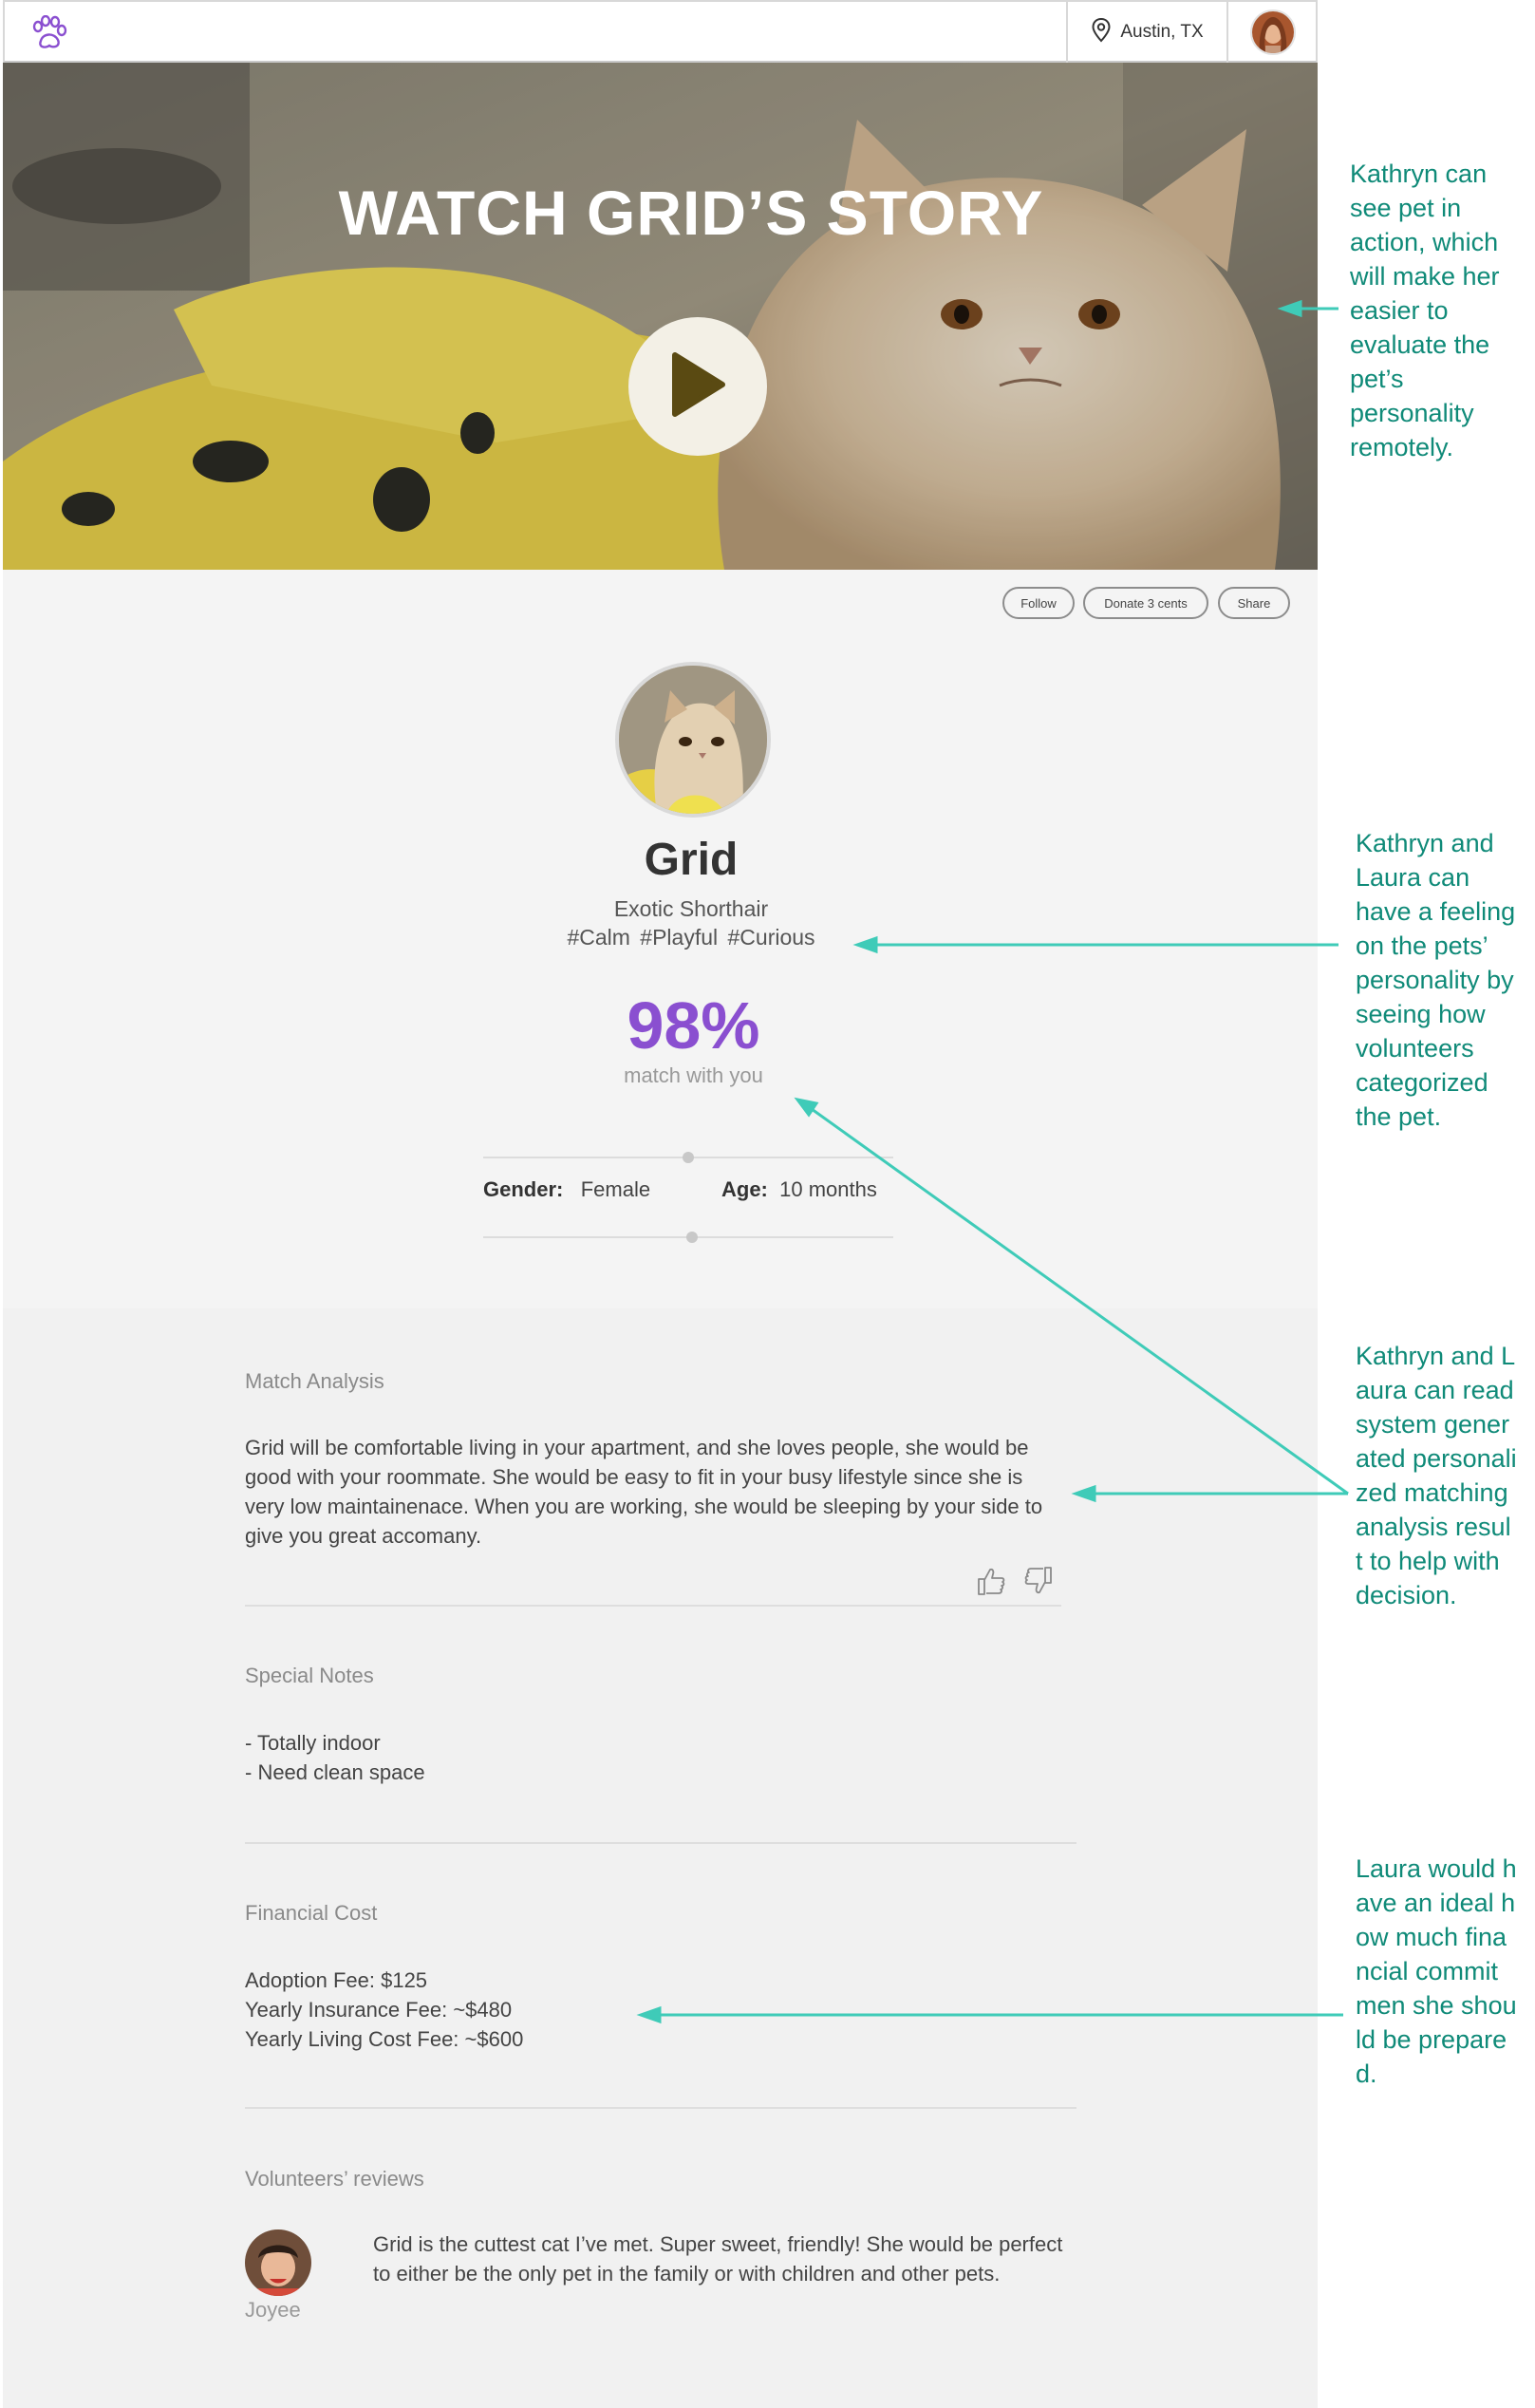 The height and width of the screenshot is (2408, 1535). I want to click on profile-menu, so click(1272, 32).